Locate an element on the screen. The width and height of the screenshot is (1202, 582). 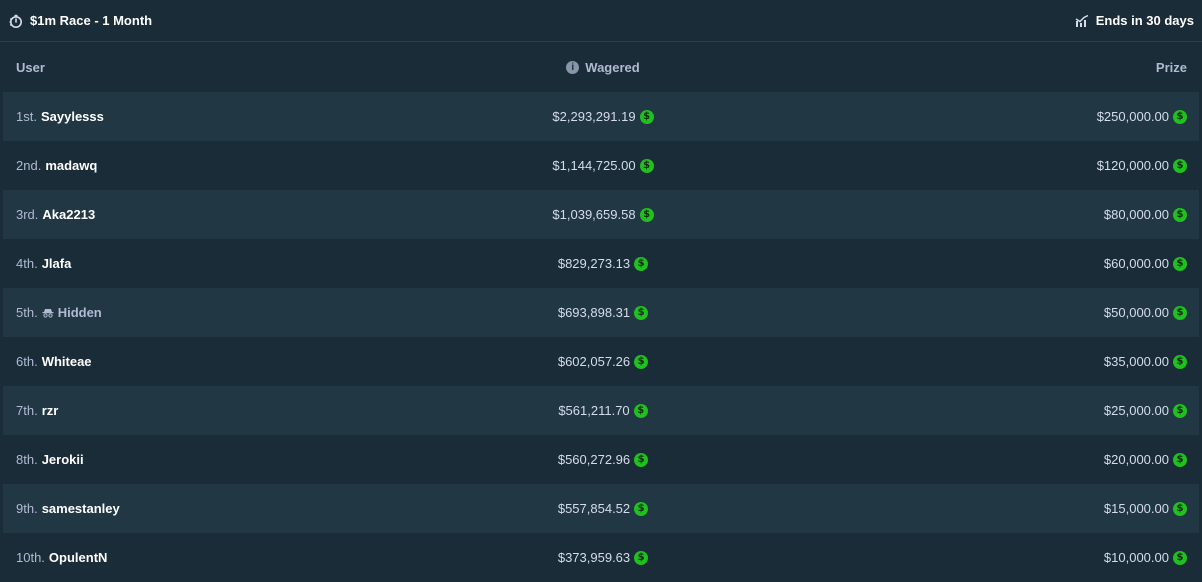
wagered-cell: $693,898.31 $ is located at coordinates (603, 312).